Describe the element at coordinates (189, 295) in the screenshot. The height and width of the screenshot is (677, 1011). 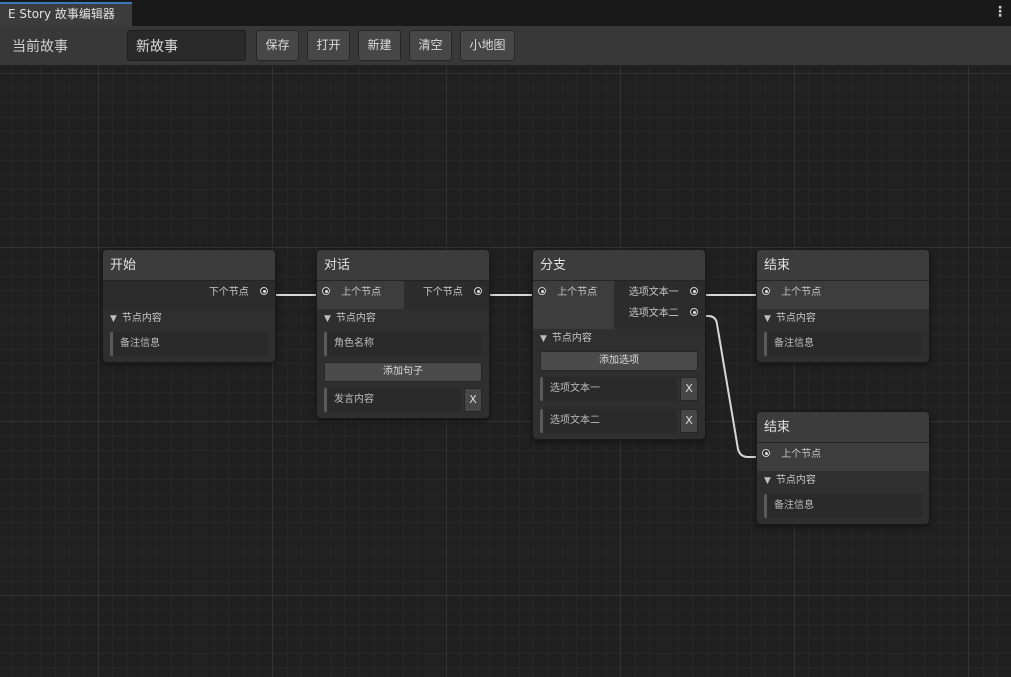
I see `node-ports: 下个节点` at that location.